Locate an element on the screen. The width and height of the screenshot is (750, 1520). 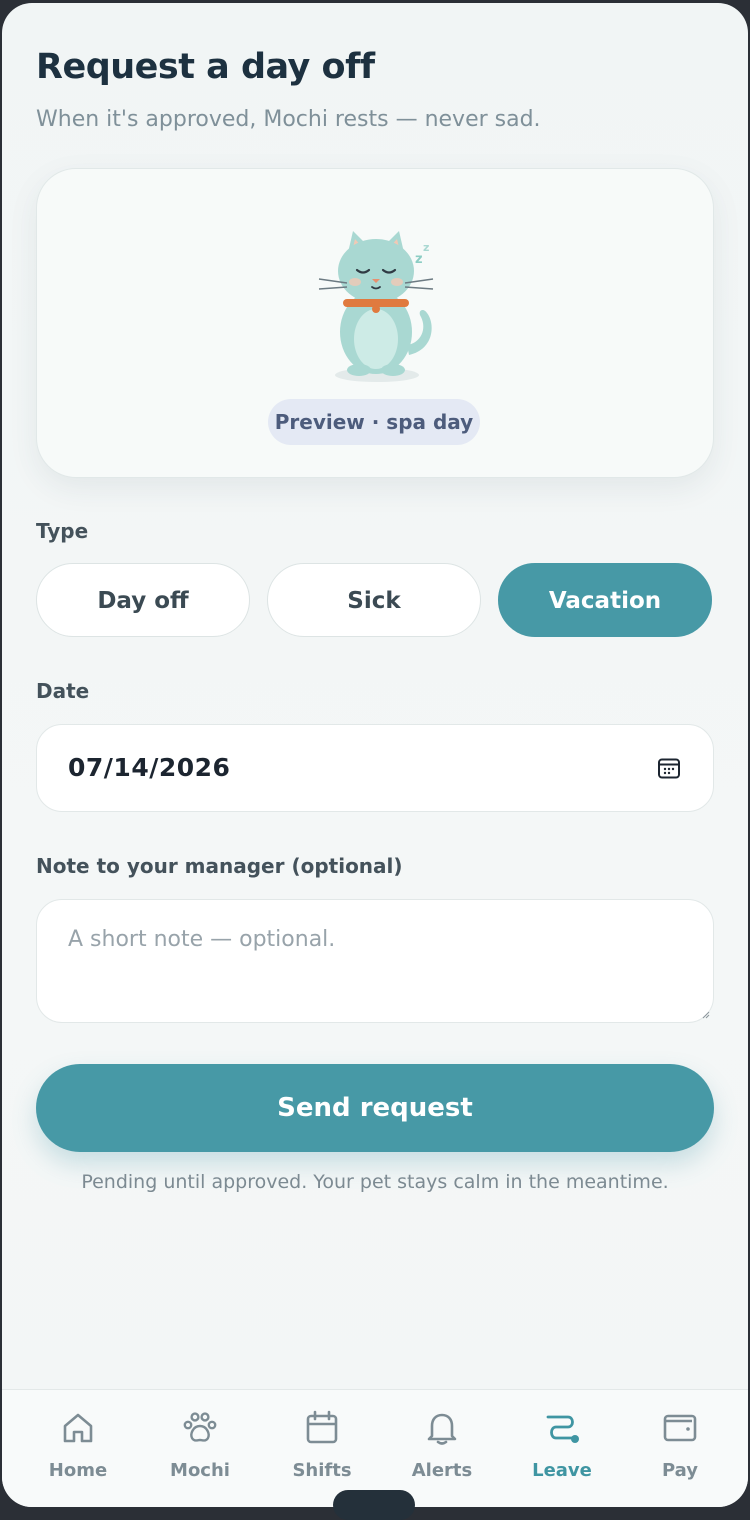
nav-label-leave: Leave is located at coordinates (562, 1470).